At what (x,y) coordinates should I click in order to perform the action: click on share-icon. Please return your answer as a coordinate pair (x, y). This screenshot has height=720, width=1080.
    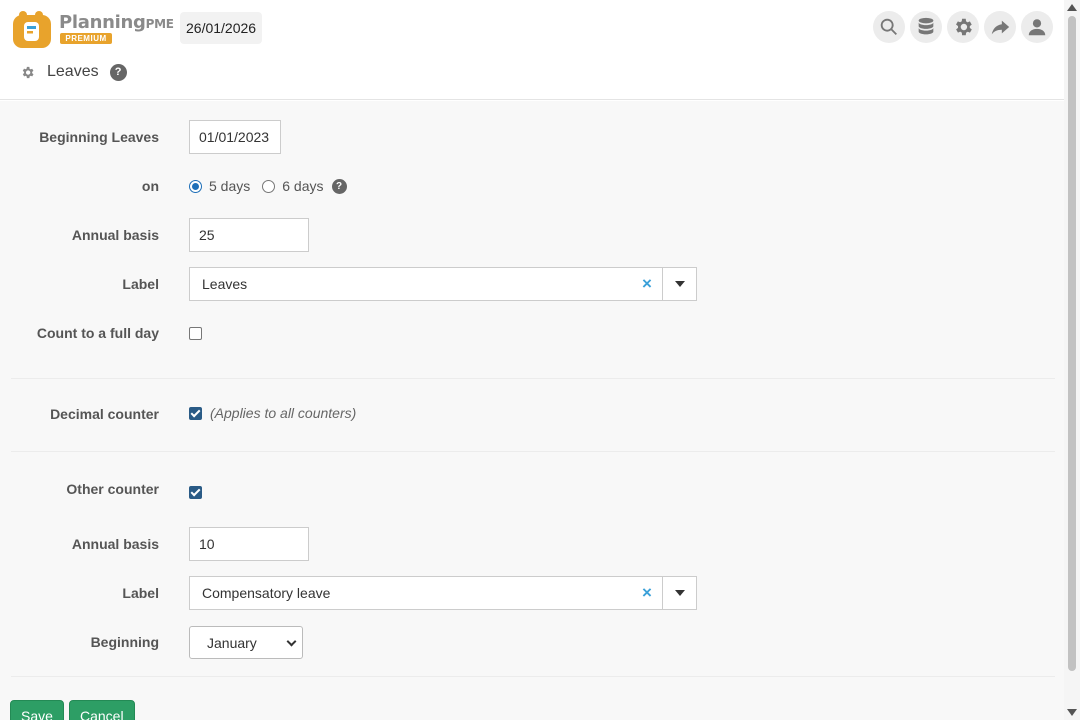
    Looking at the image, I should click on (1000, 27).